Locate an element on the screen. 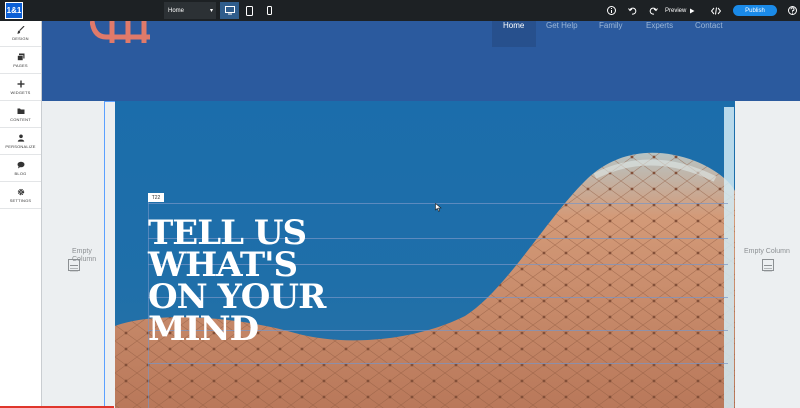 The width and height of the screenshot is (800, 408). mobile-icon is located at coordinates (269, 10).